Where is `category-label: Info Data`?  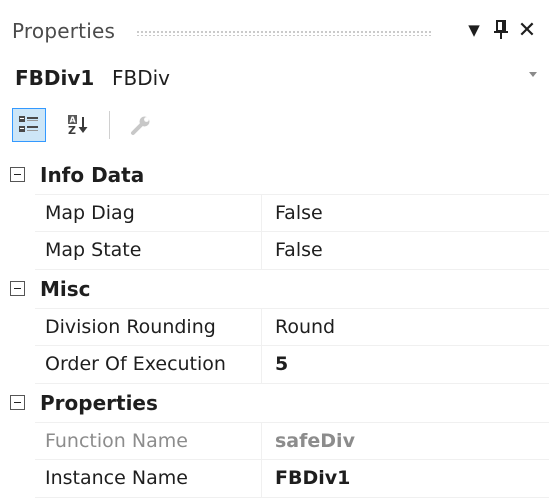 category-label: Info Data is located at coordinates (92, 175).